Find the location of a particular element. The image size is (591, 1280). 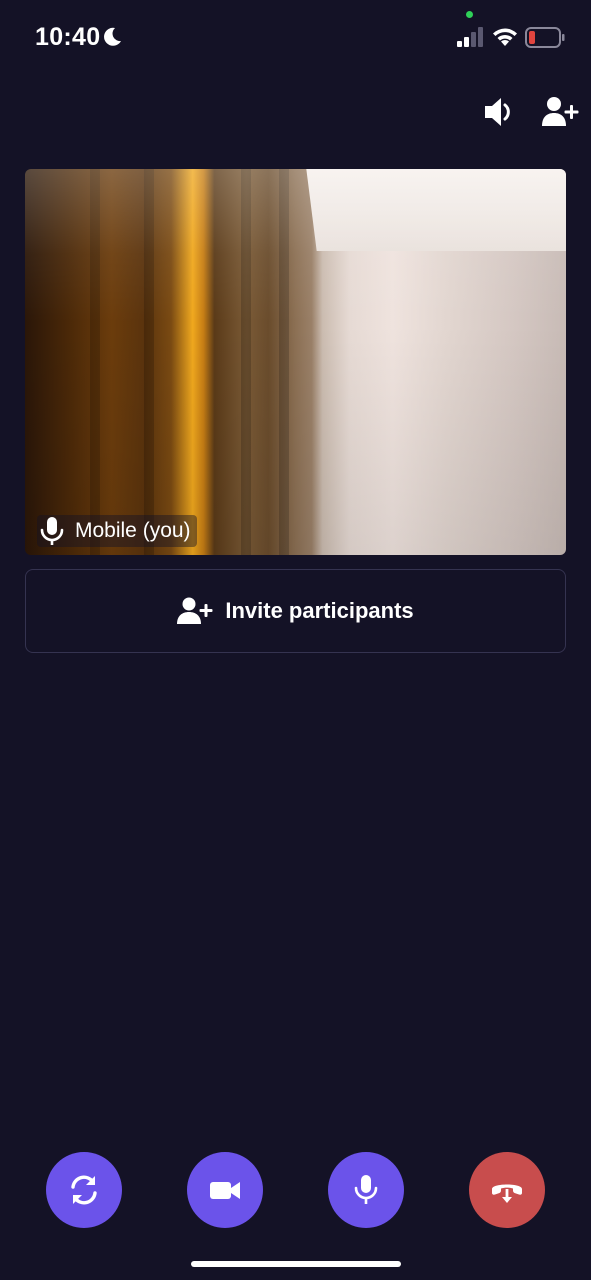

invite-participants-button: Invite participants is located at coordinates (295, 611).